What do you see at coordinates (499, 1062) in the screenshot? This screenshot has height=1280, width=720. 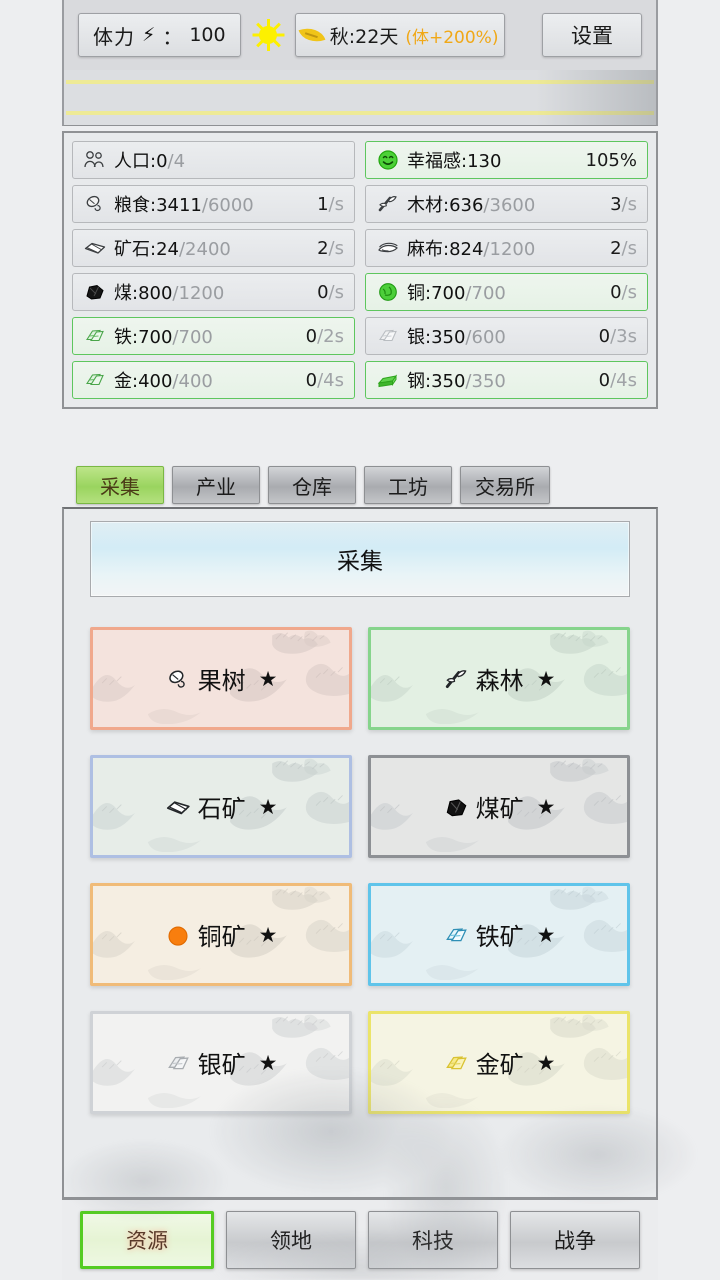 I see `gather-card-gold-mine: 金矿 ★` at bounding box center [499, 1062].